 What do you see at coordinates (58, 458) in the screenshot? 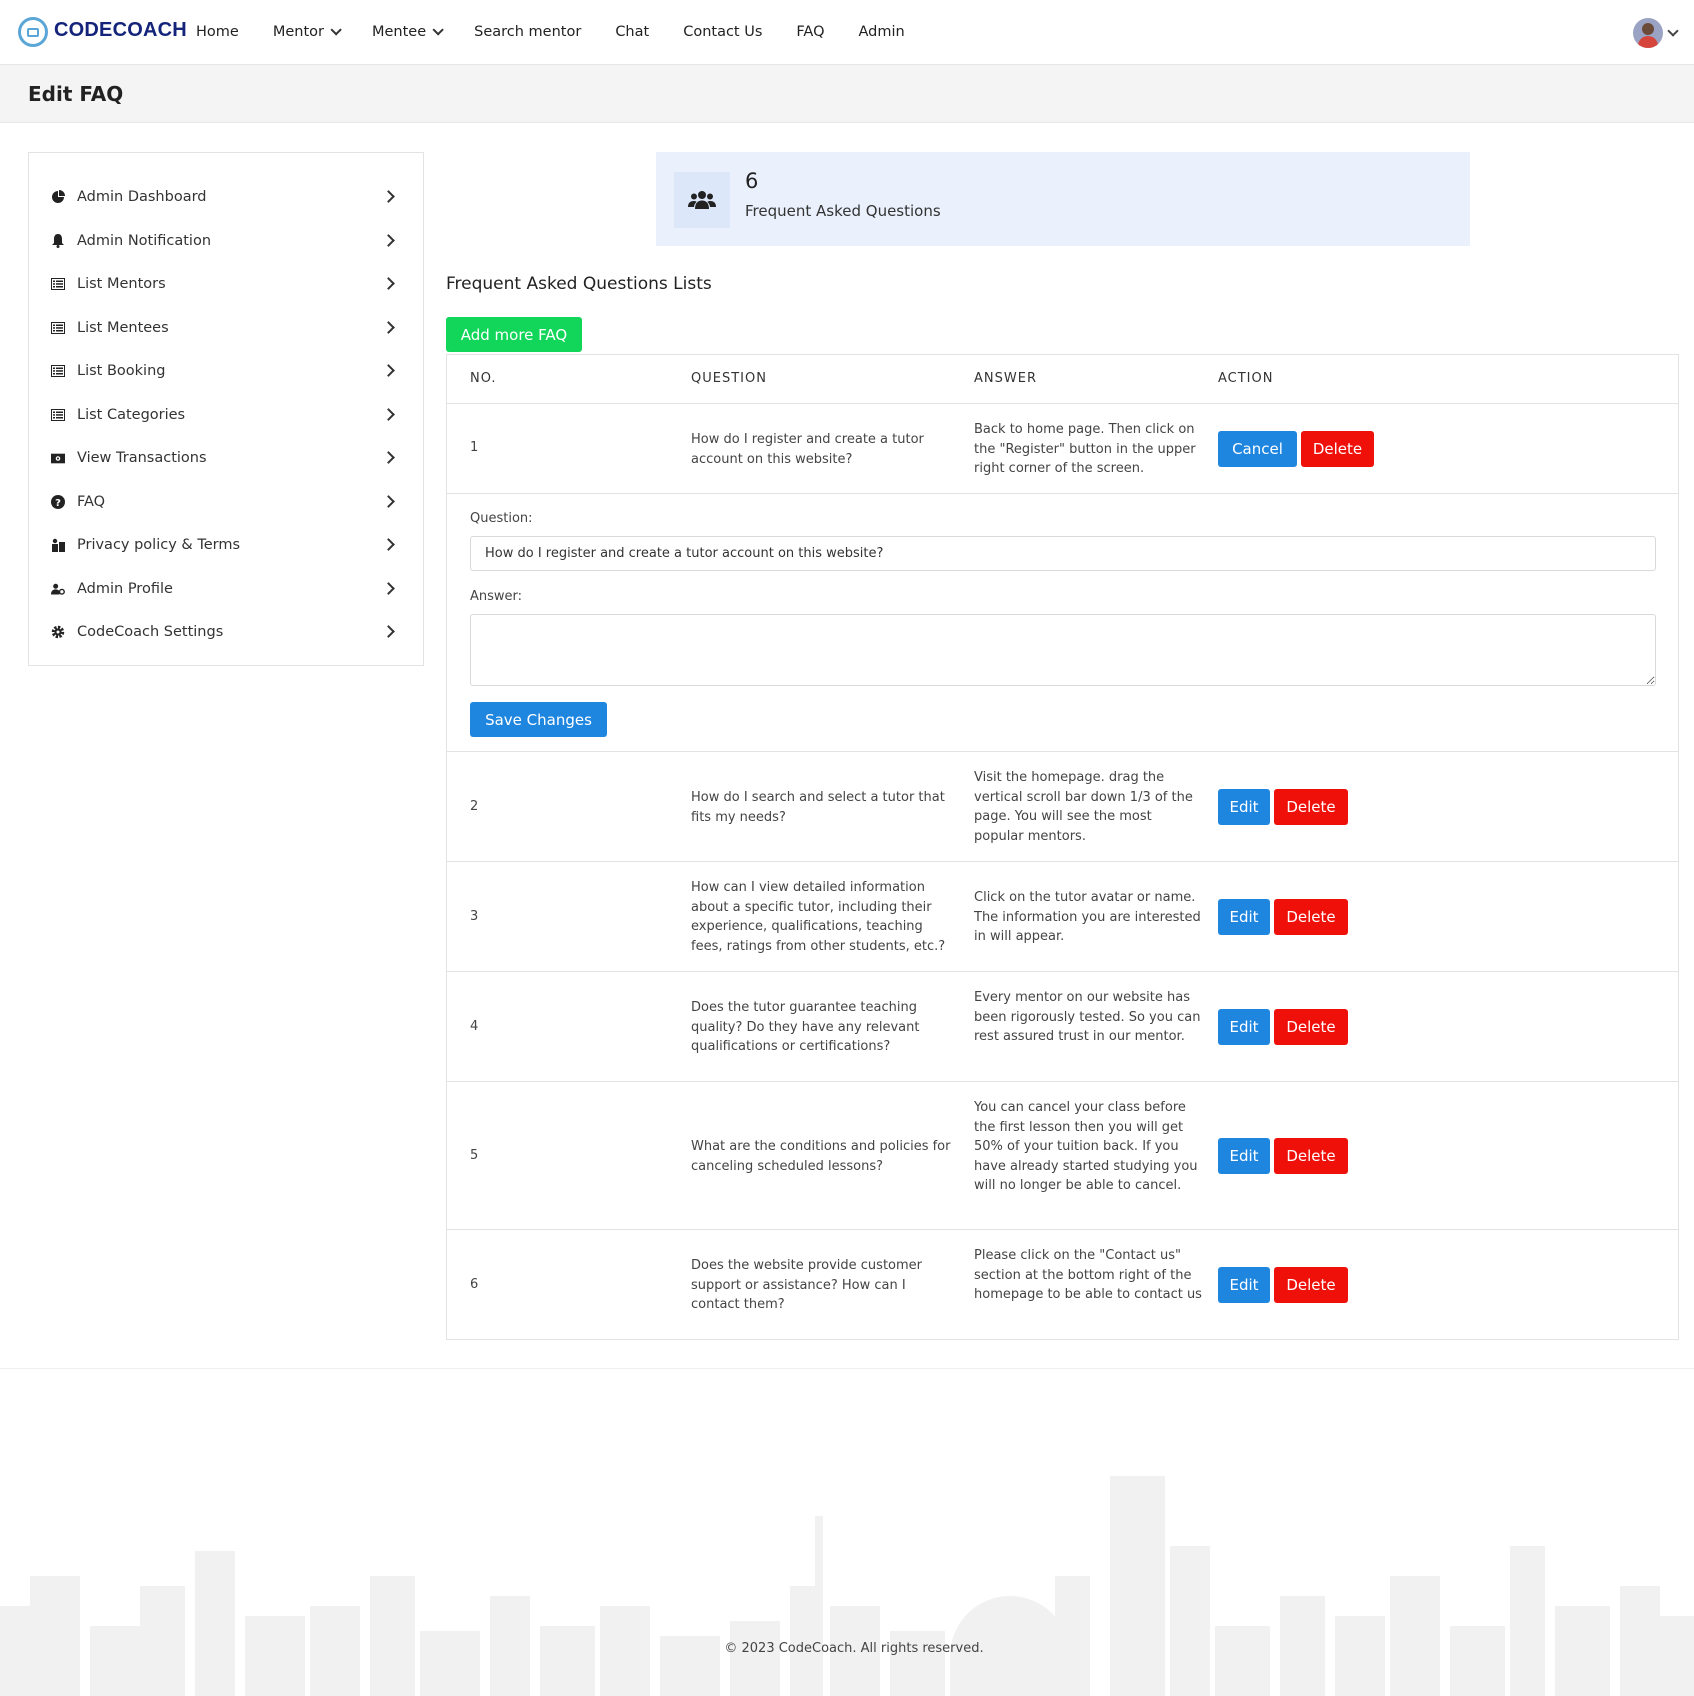
I see `money-icon` at bounding box center [58, 458].